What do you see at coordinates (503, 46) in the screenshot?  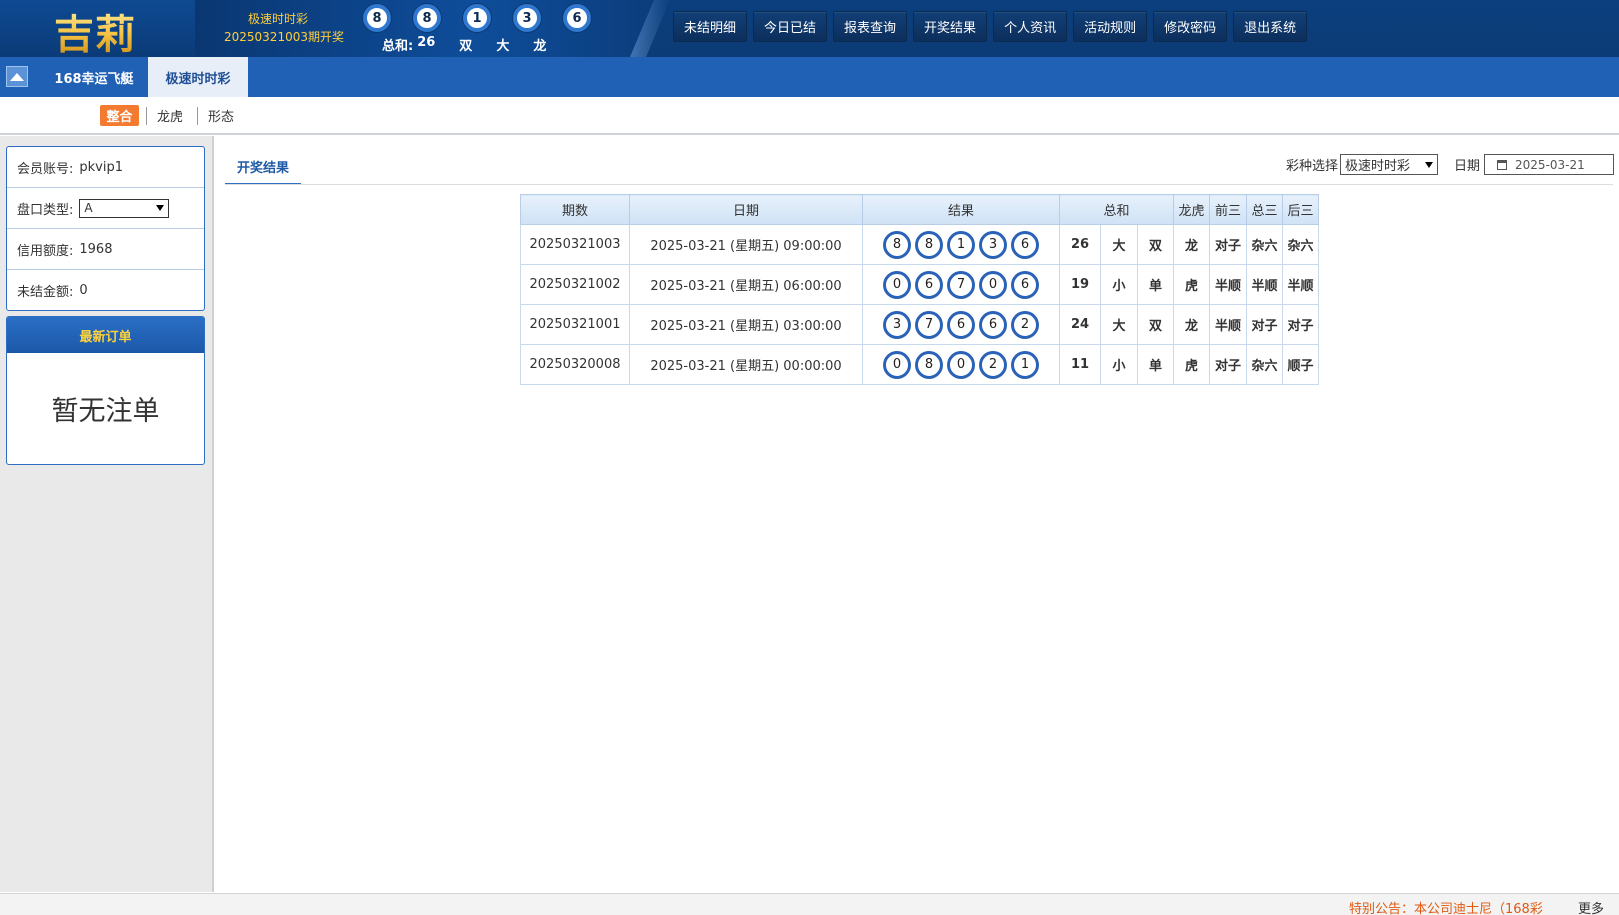 I see `big-small-value: 大` at bounding box center [503, 46].